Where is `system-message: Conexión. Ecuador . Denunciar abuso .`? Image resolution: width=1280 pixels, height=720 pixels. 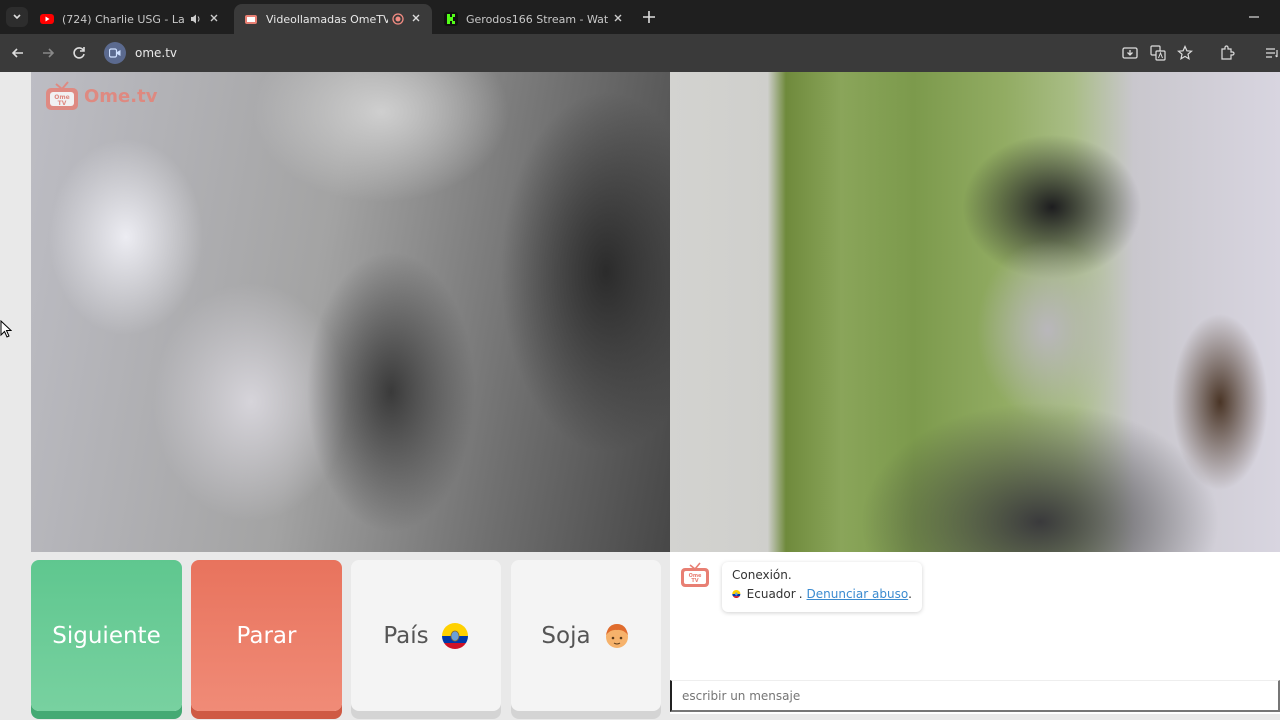
system-message: Conexión. Ecuador . Denunciar abuso . is located at coordinates (822, 587).